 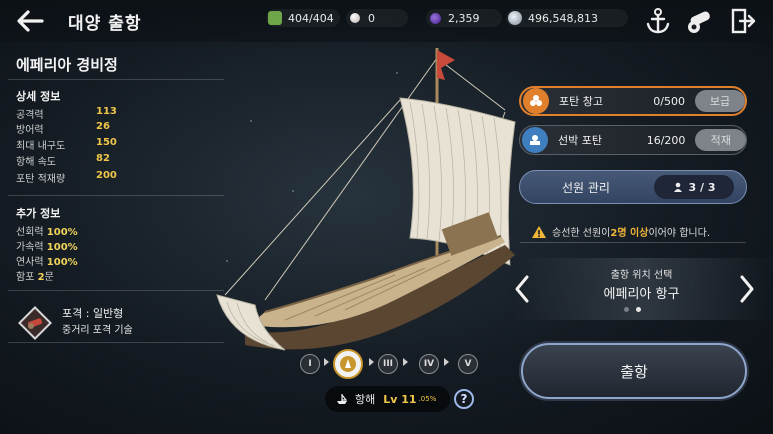 What do you see at coordinates (539, 231) in the screenshot?
I see `warning-icon` at bounding box center [539, 231].